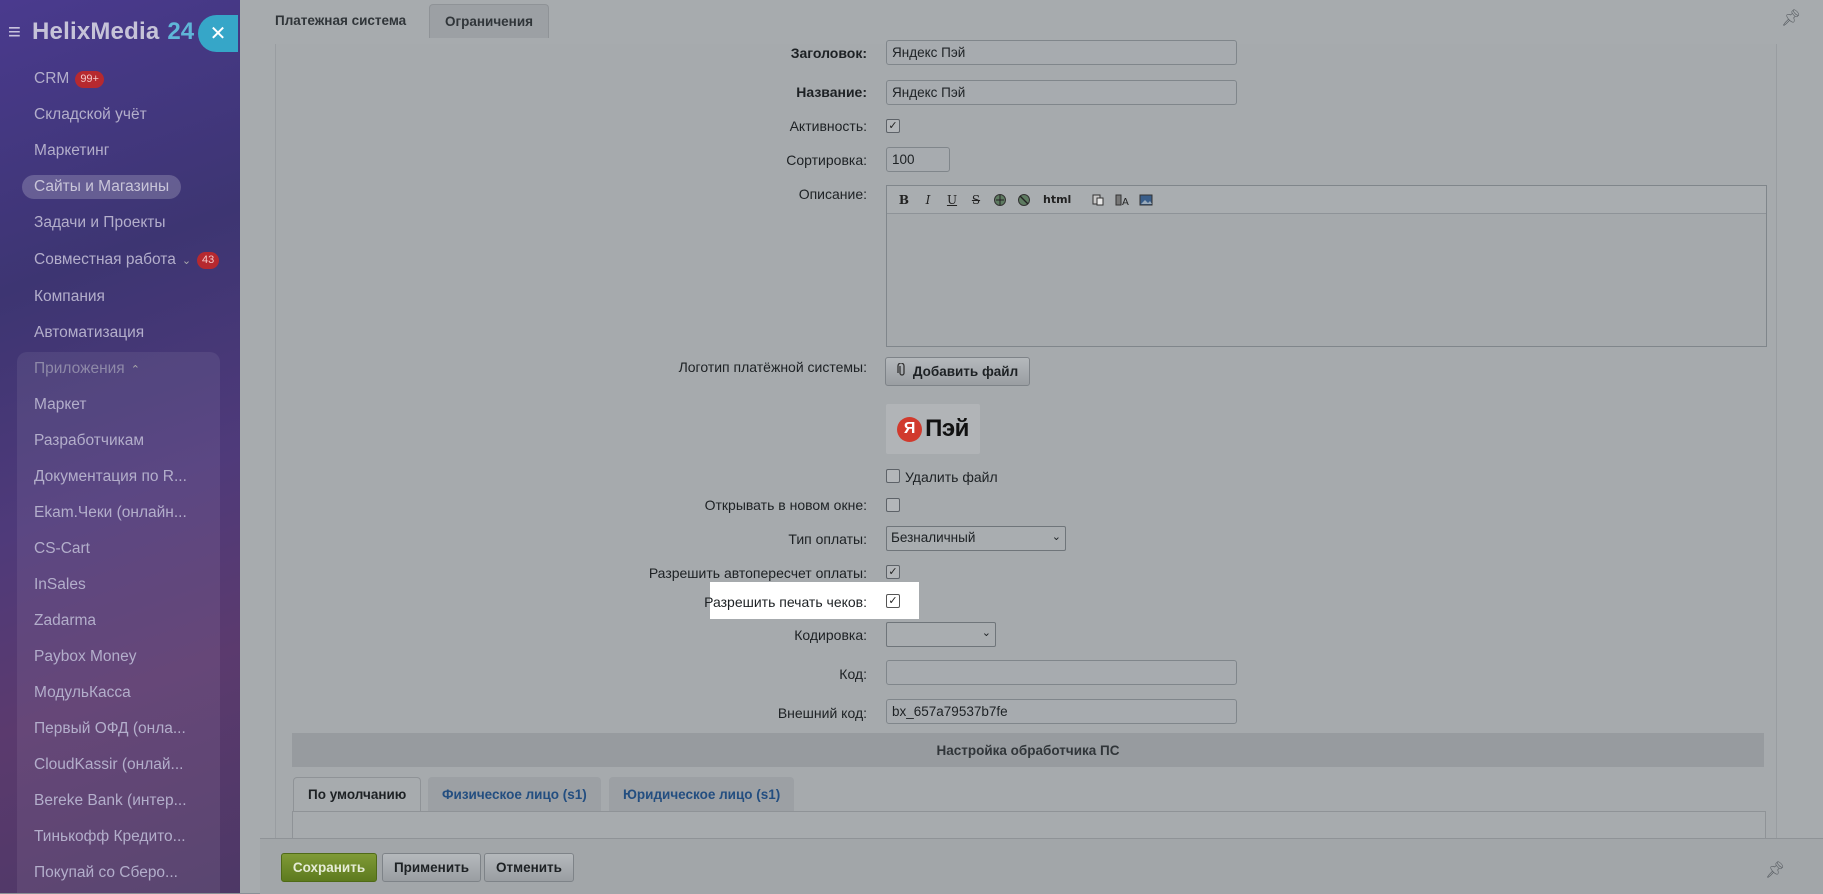  Describe the element at coordinates (828, 126) in the screenshot. I see `active-label: Активность:` at that location.